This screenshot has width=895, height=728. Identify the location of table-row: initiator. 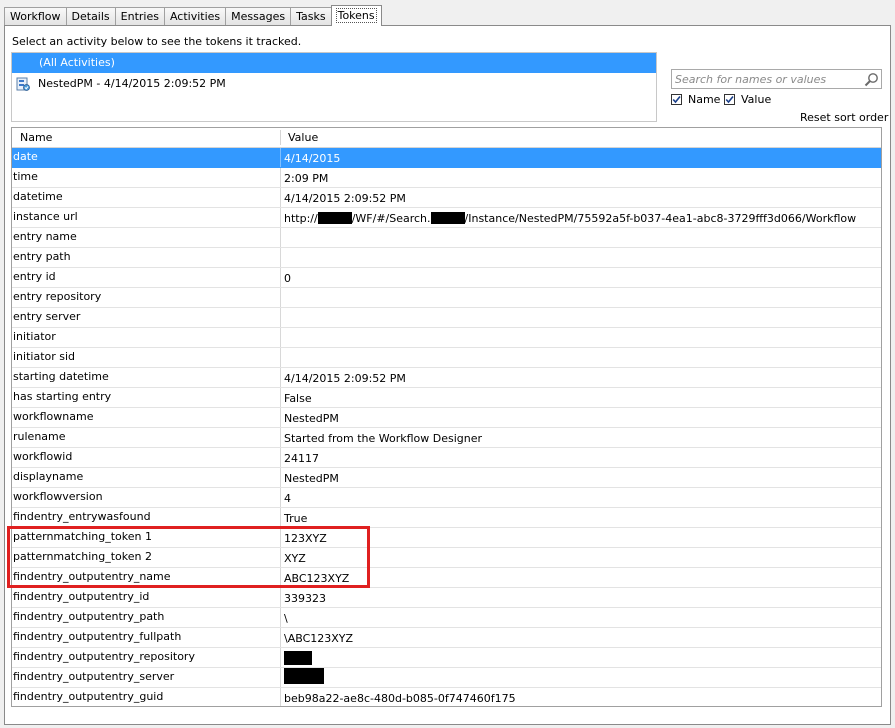
(446, 338).